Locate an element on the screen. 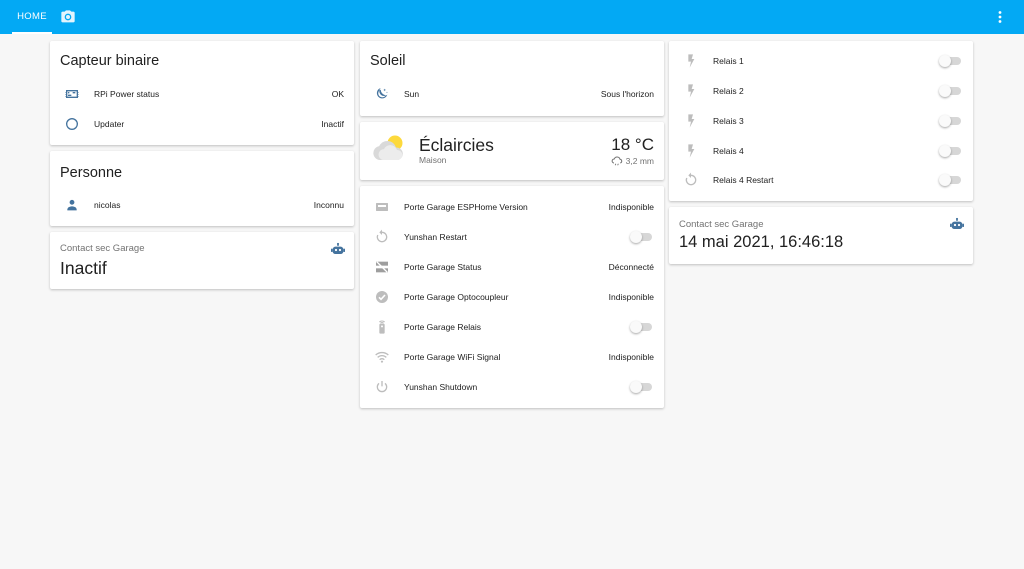 The height and width of the screenshot is (569, 1024). entity-row: Relais 2 is located at coordinates (821, 91).